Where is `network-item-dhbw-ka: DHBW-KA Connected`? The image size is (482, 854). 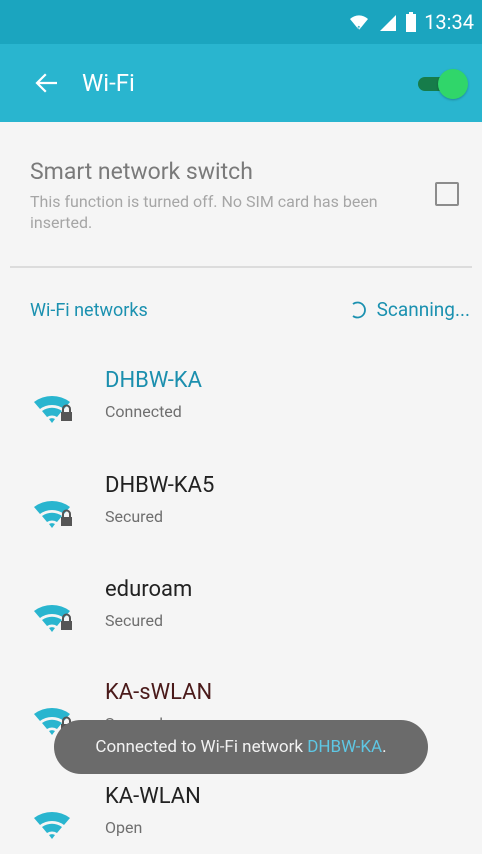
network-item-dhbw-ka: DHBW-KA Connected is located at coordinates (241, 418).